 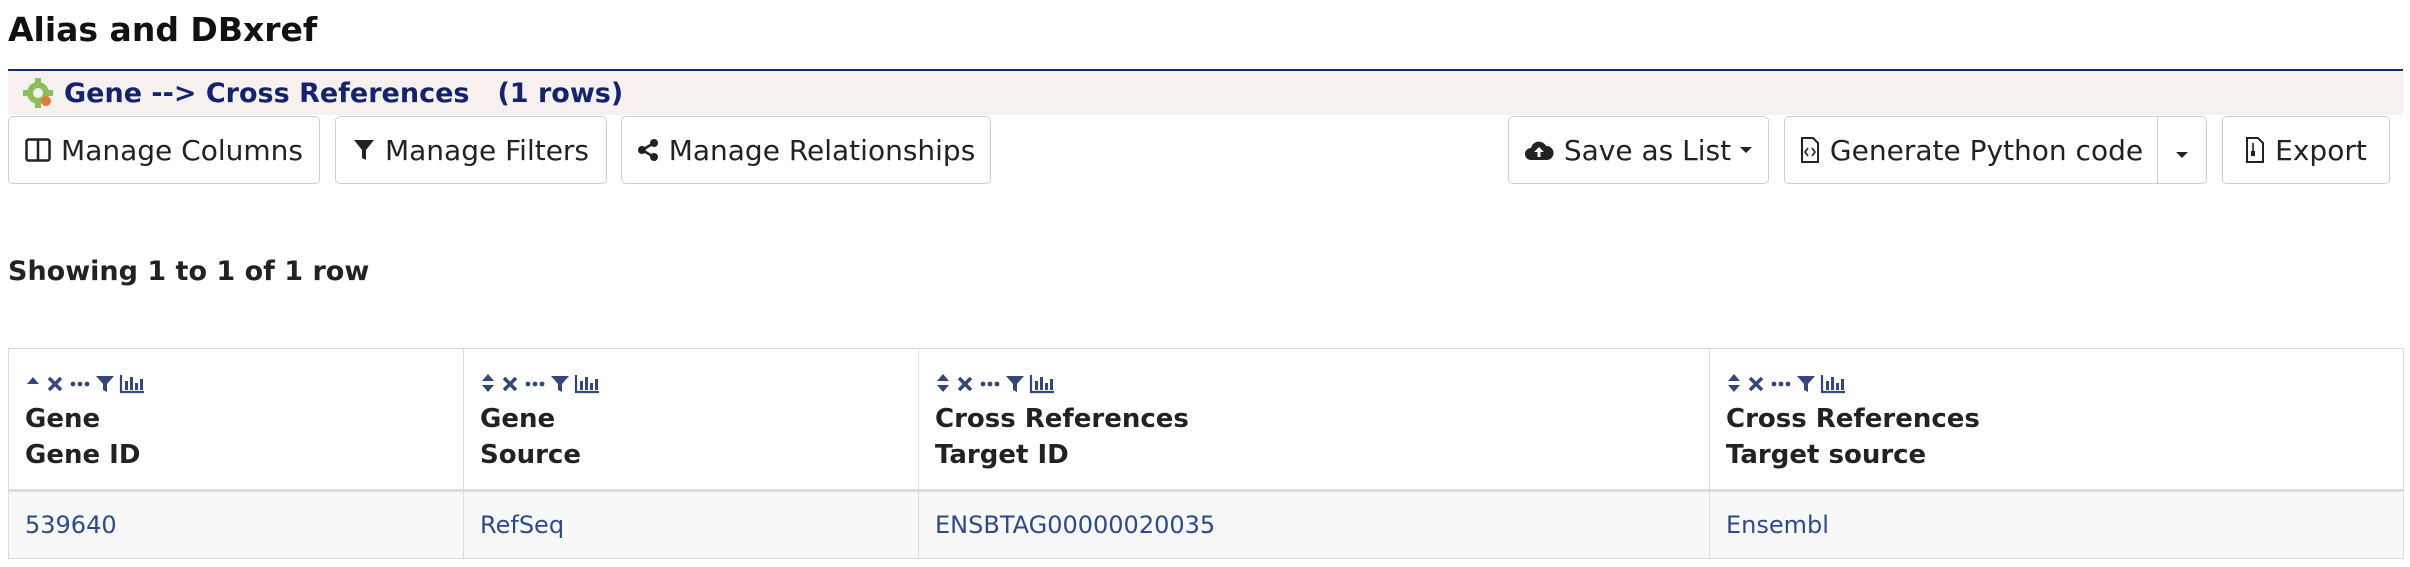 I want to click on export-button: Export, so click(x=2306, y=150).